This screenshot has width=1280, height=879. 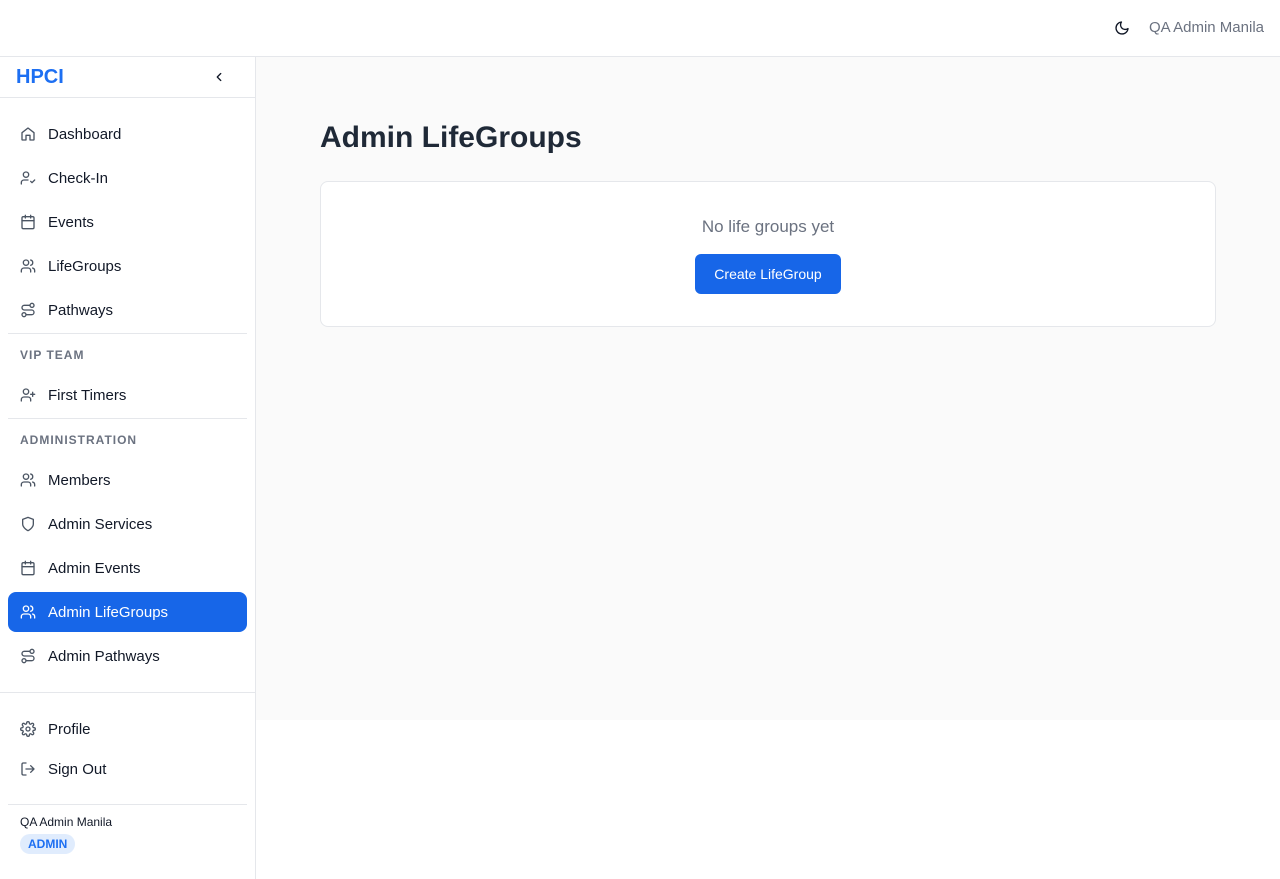 I want to click on empty-state-card: No life groups yet Create LifeGroup, so click(x=768, y=254).